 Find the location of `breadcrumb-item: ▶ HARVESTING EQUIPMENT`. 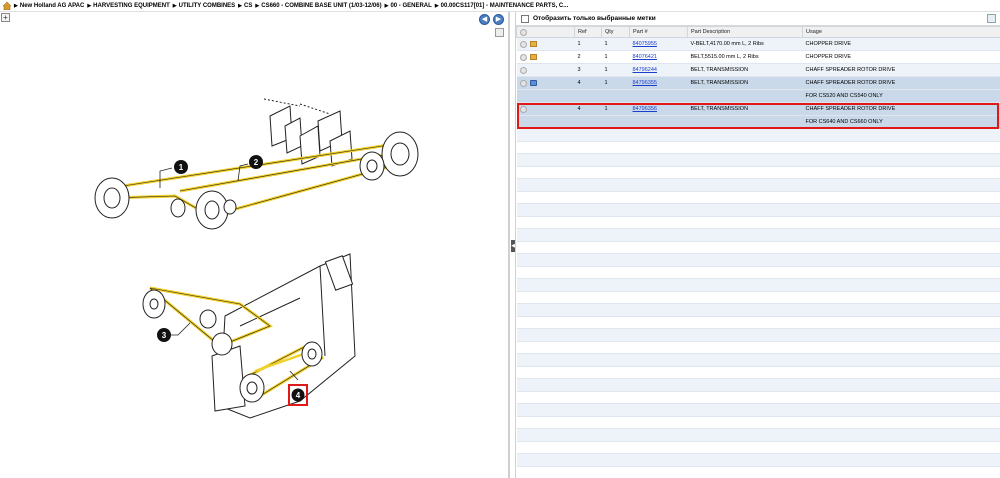

breadcrumb-item: ▶ HARVESTING EQUIPMENT is located at coordinates (128, 6).